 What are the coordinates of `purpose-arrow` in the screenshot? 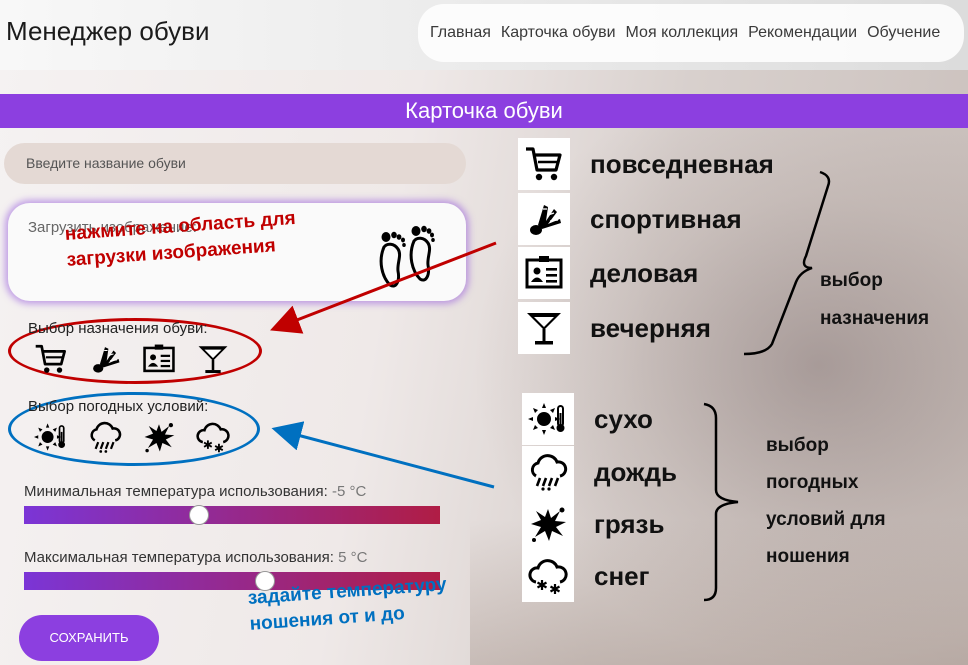 It's located at (383, 287).